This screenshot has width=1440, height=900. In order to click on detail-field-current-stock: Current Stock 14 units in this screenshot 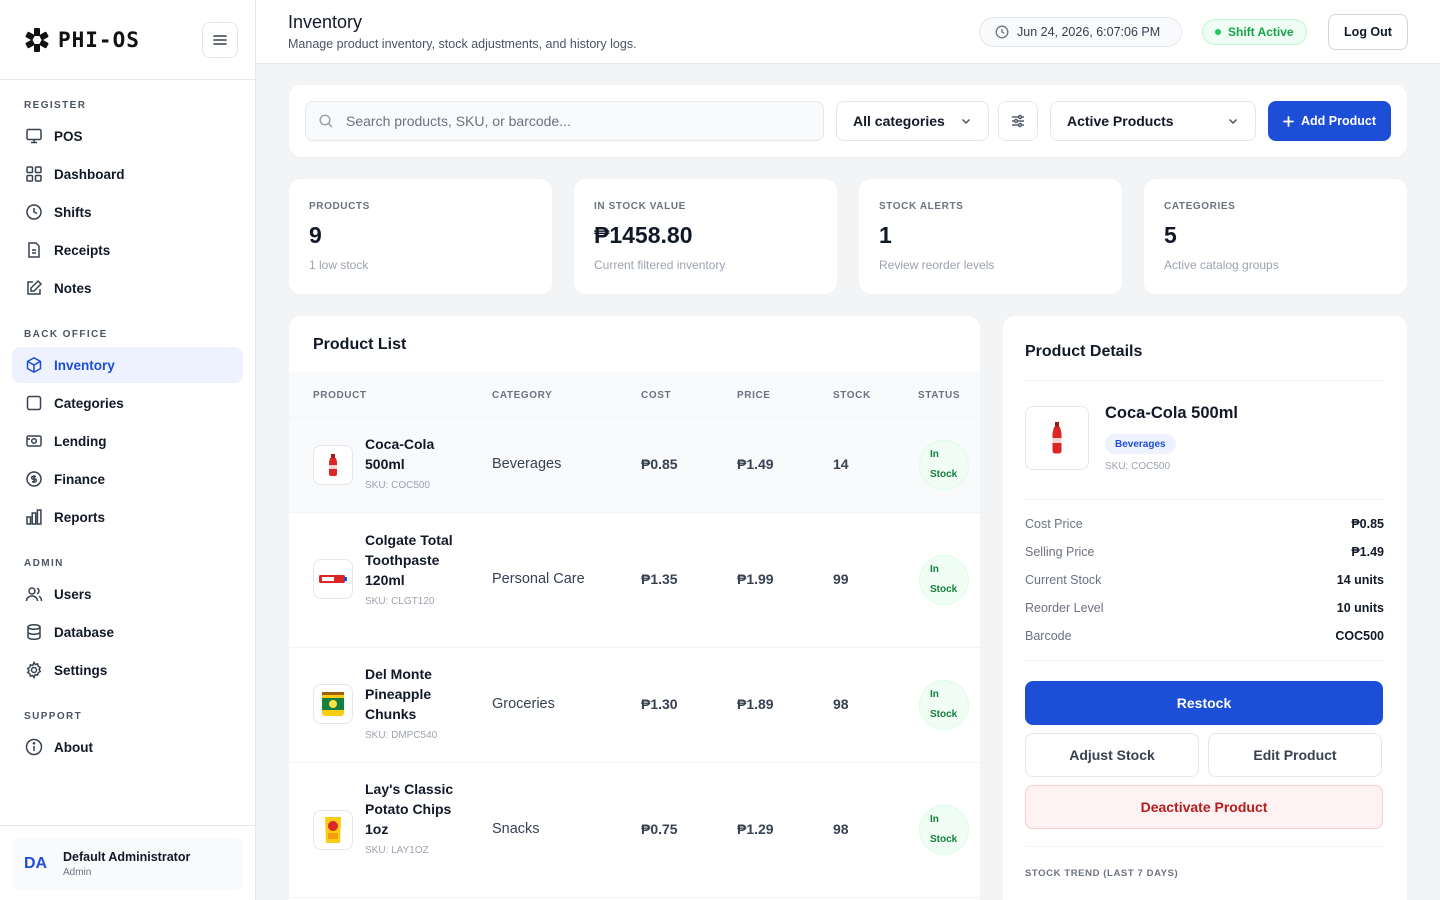, I will do `click(1204, 580)`.